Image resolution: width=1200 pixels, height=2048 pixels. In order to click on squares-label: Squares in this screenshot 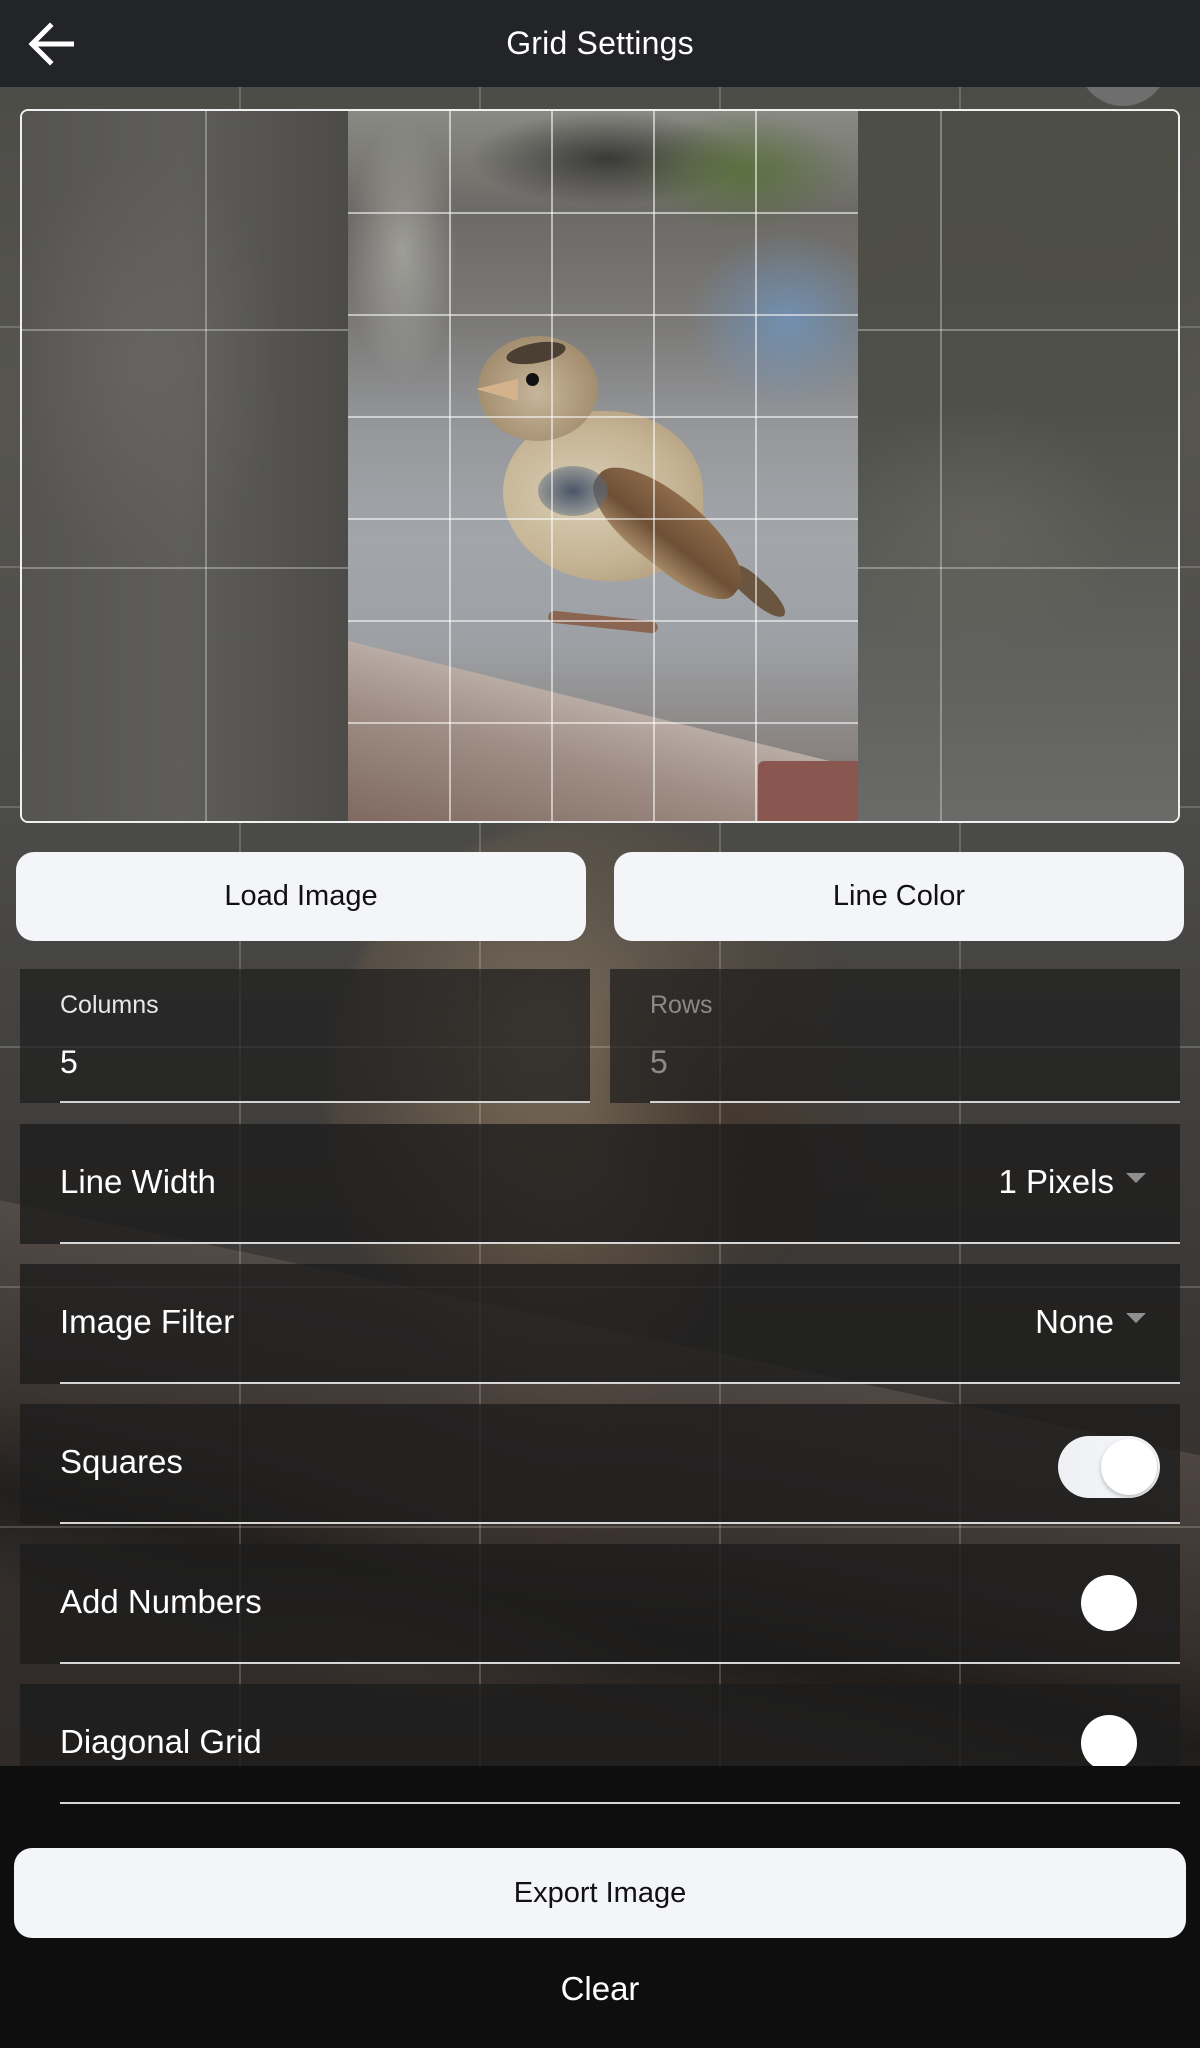, I will do `click(121, 1461)`.